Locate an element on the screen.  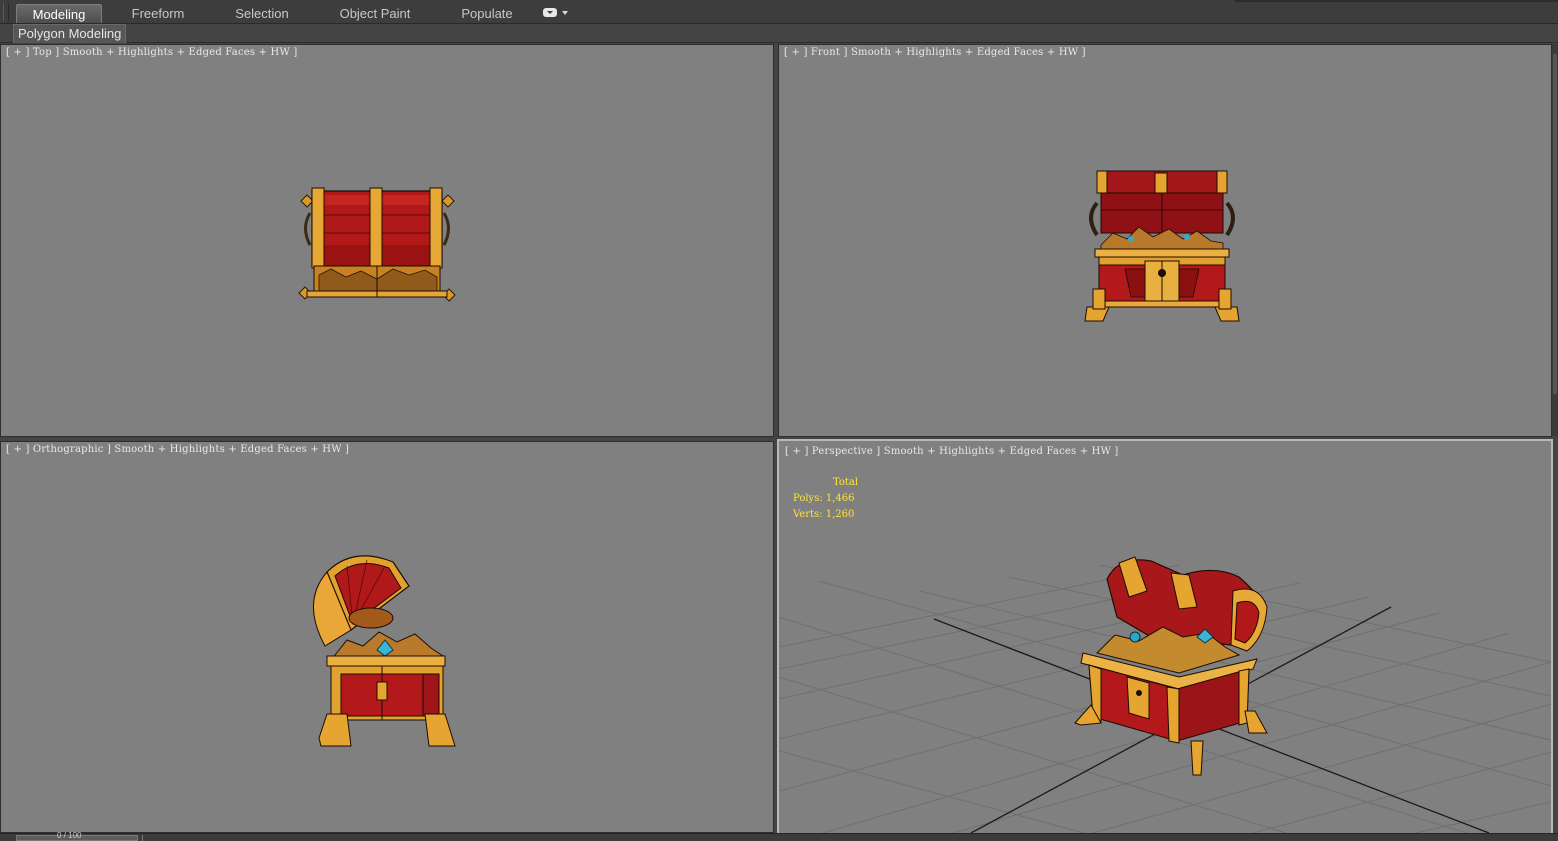
tab-populate: Populate is located at coordinates (487, 13).